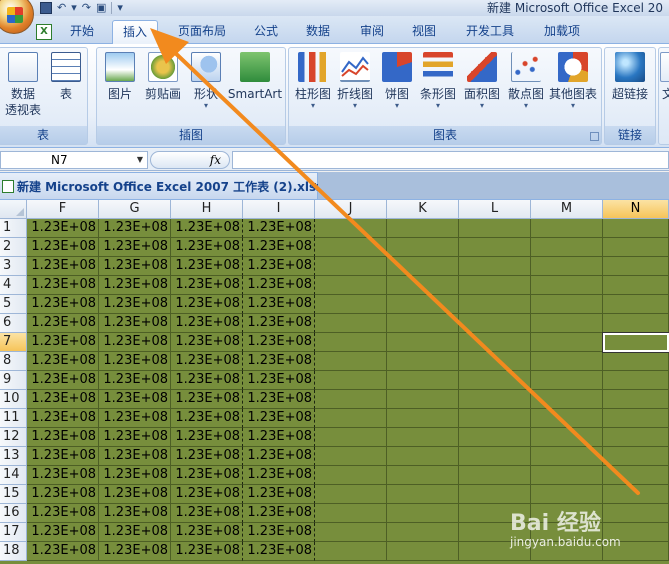 Image resolution: width=669 pixels, height=564 pixels. Describe the element at coordinates (636, 304) in the screenshot. I see `cell-n5` at that location.